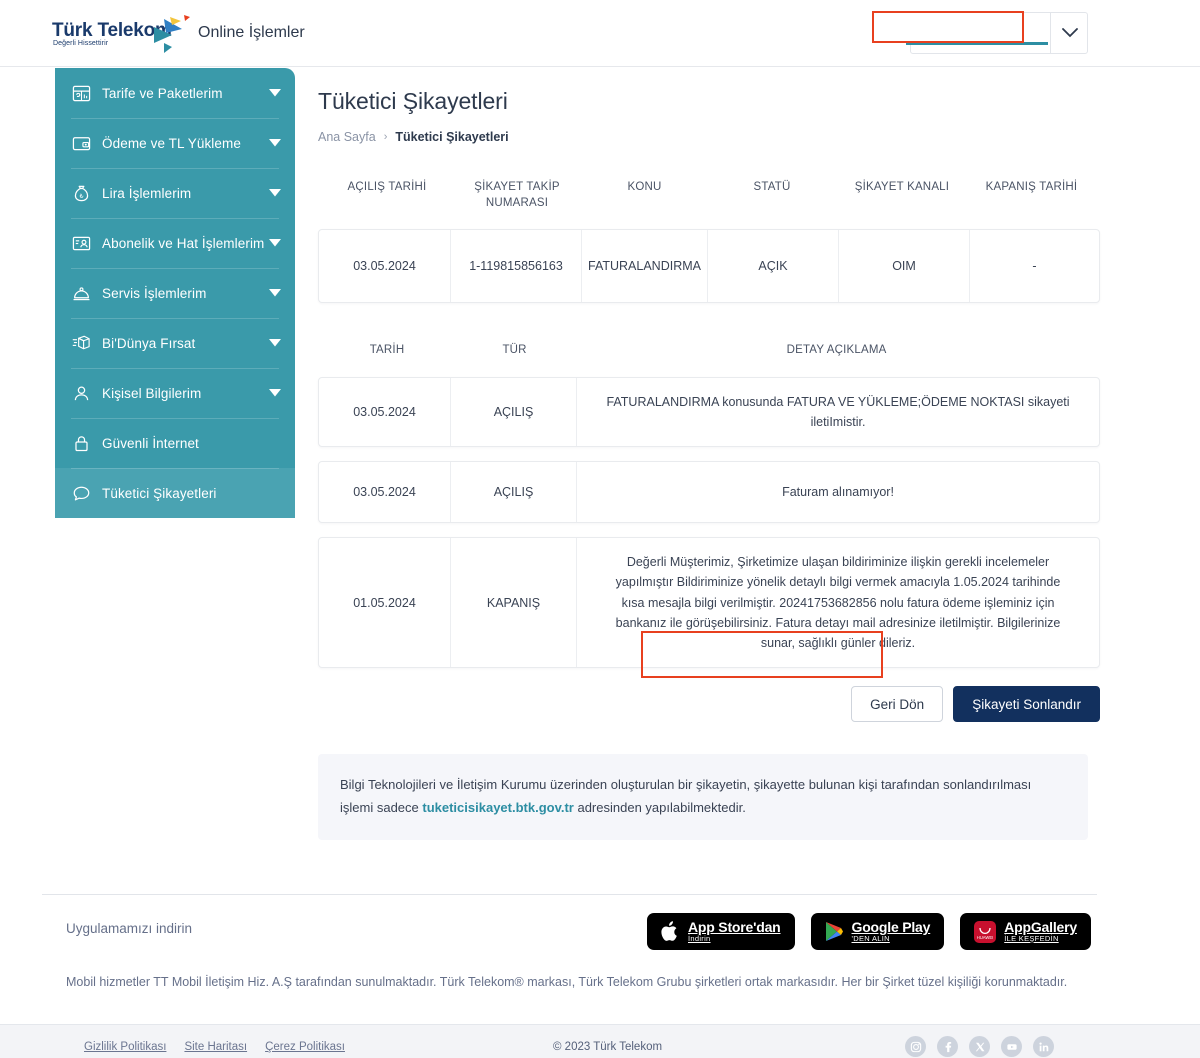 The image size is (1200, 1058). What do you see at coordinates (902, 187) in the screenshot?
I see `summary-header-cell: ŞİKAYET KANALI` at bounding box center [902, 187].